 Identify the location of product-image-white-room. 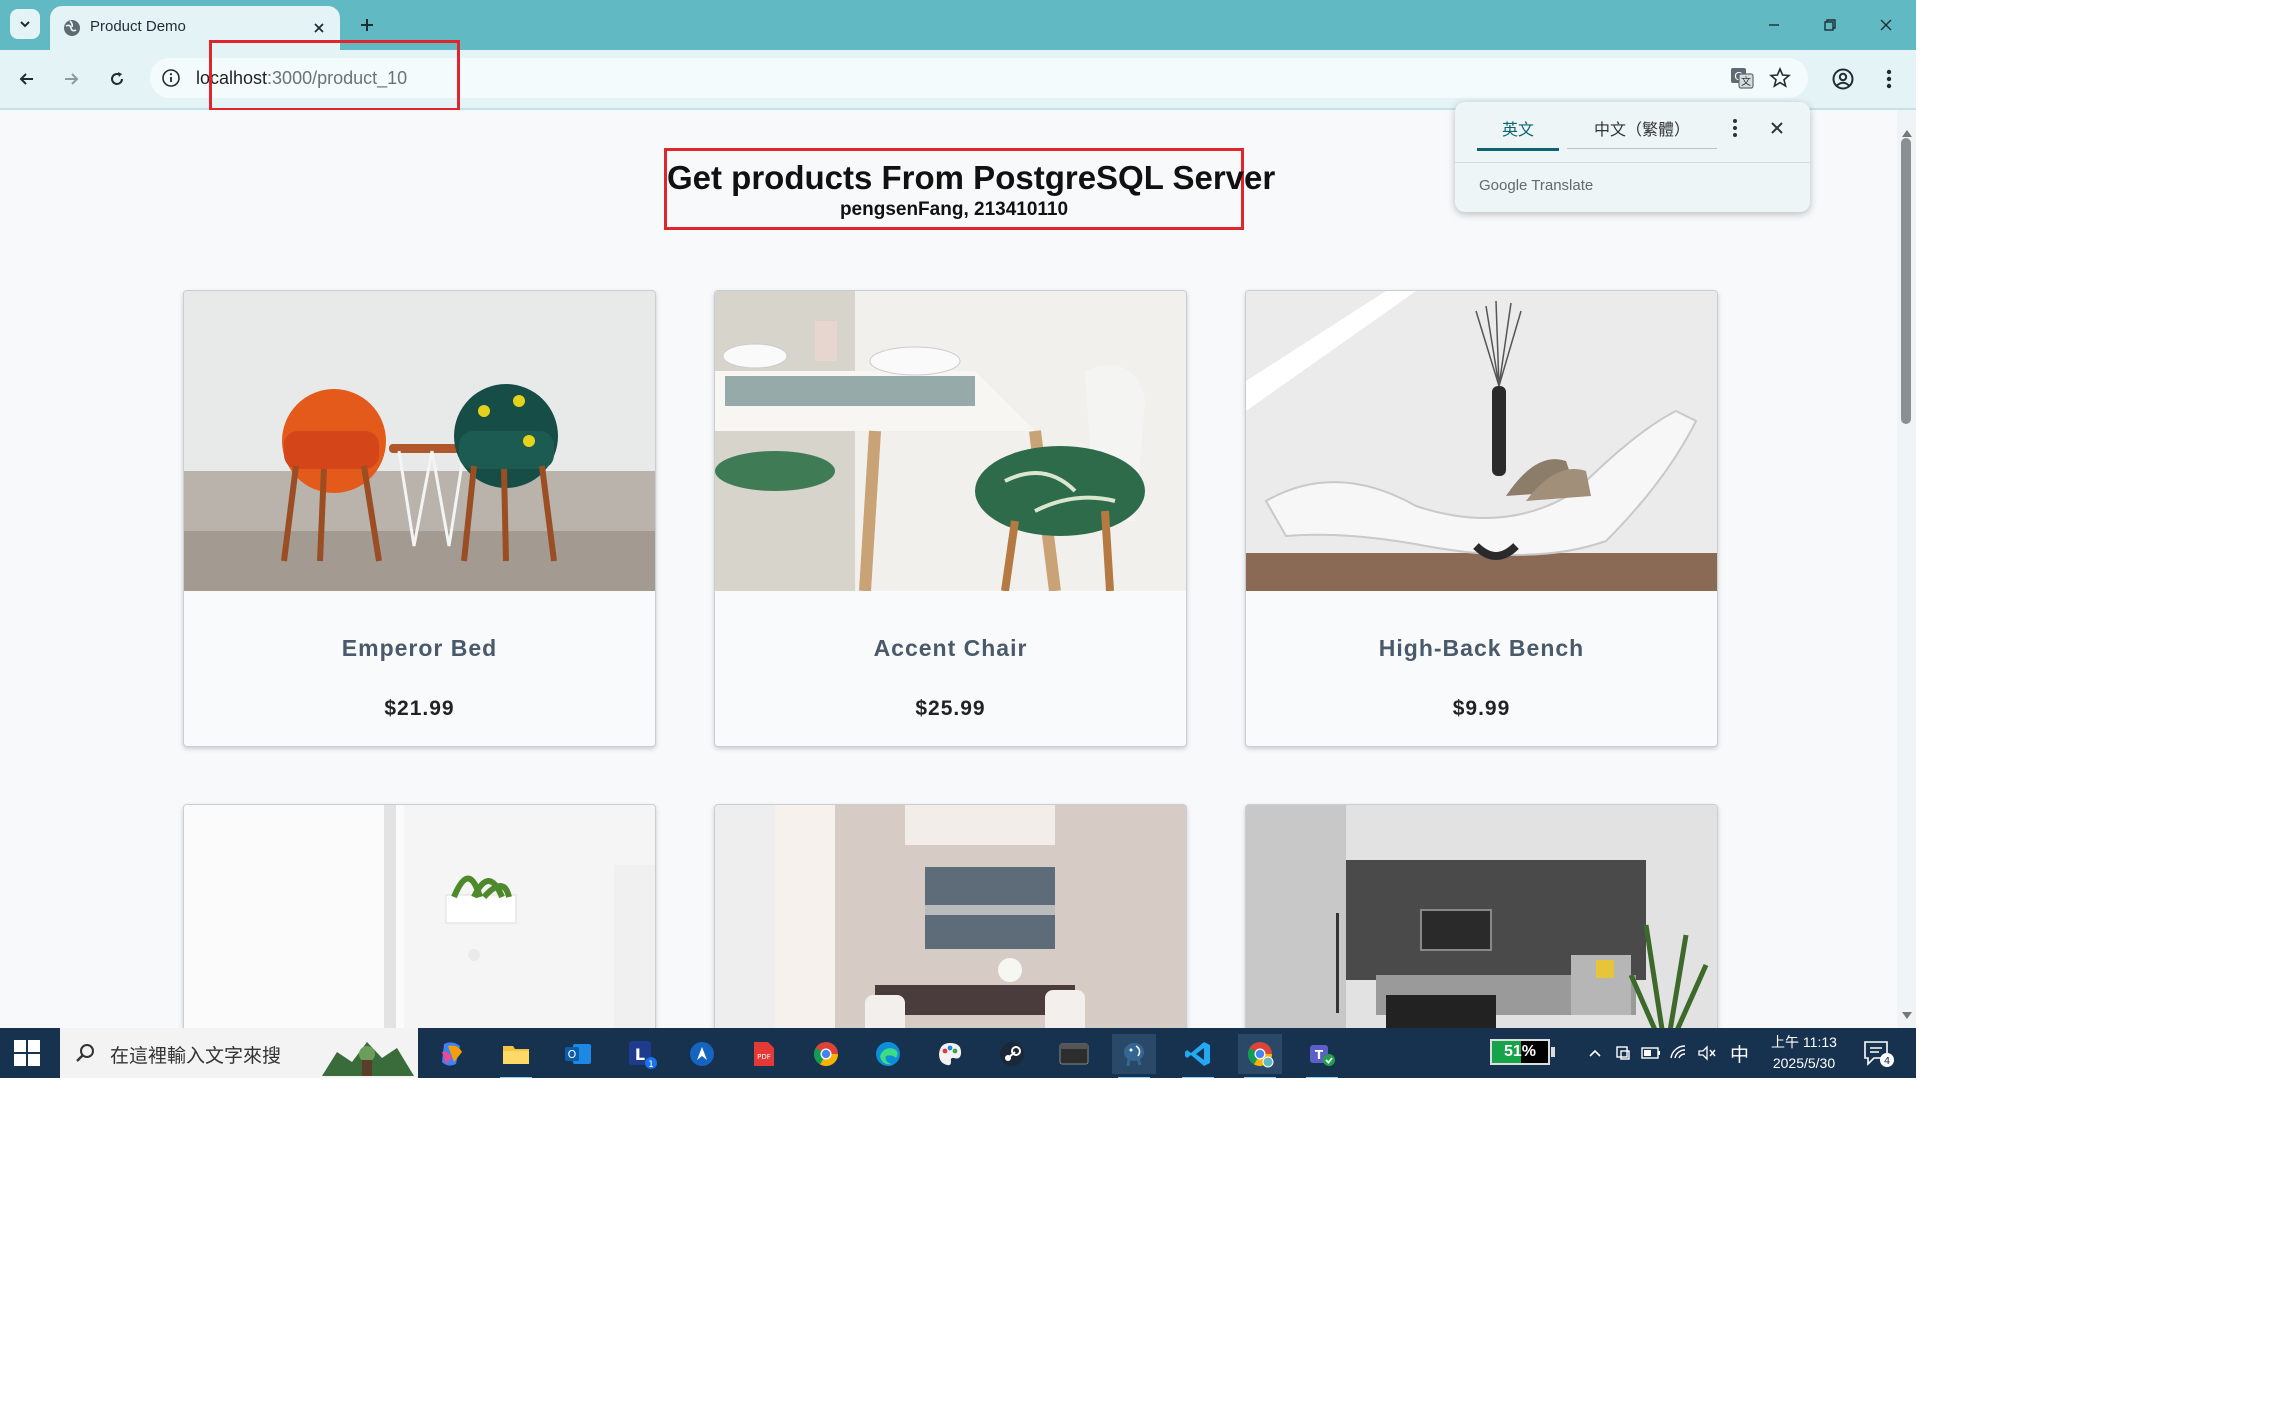
(419, 916).